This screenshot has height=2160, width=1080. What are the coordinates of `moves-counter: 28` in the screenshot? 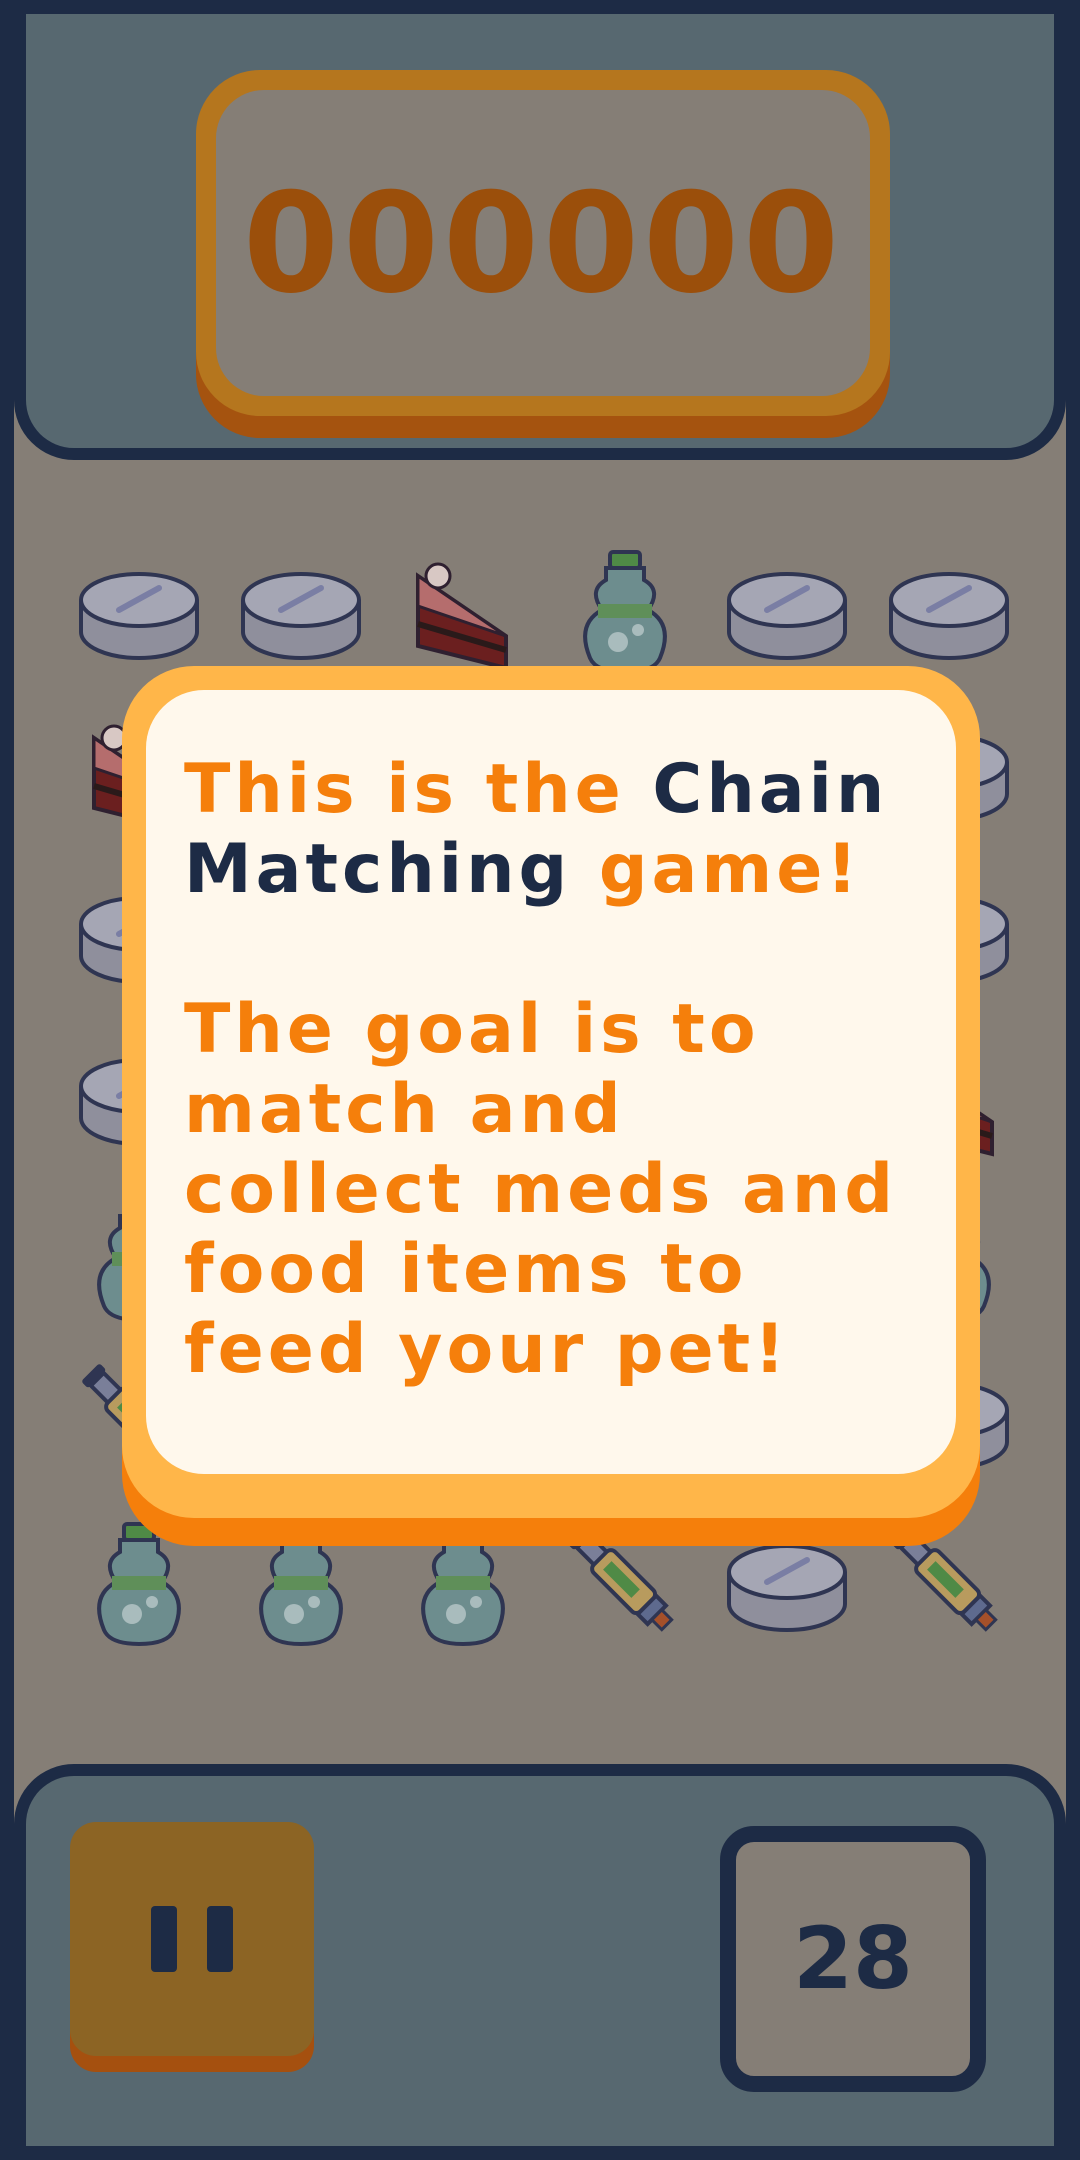 It's located at (853, 1959).